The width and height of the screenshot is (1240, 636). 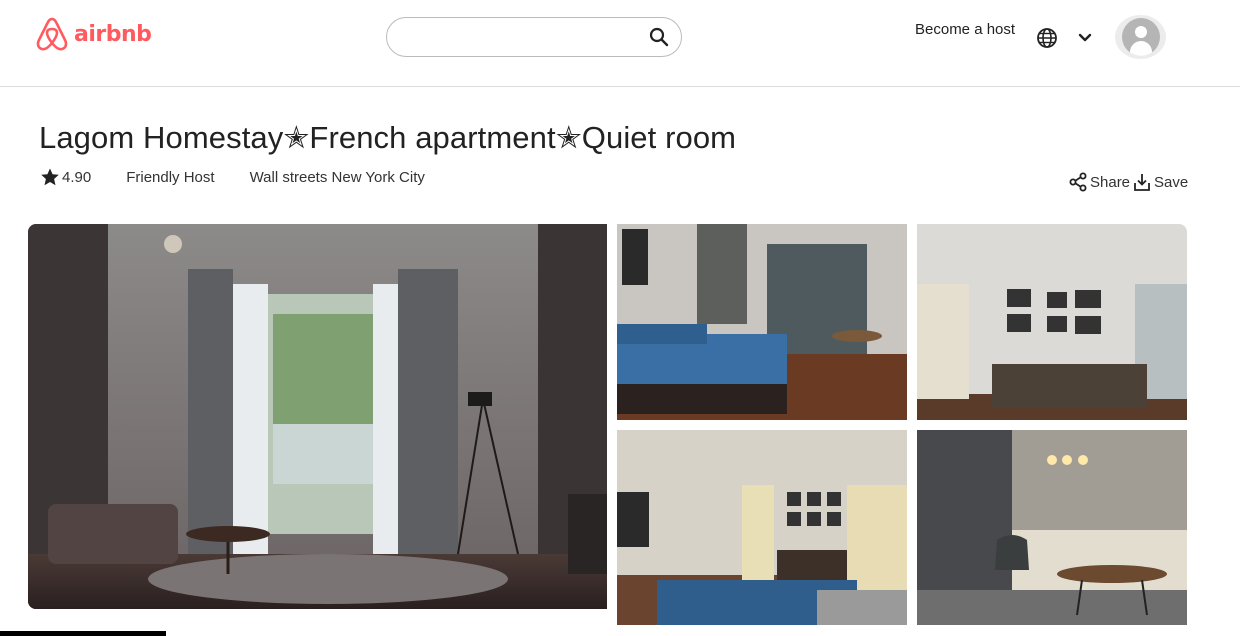 What do you see at coordinates (659, 37) in the screenshot?
I see `search-icon` at bounding box center [659, 37].